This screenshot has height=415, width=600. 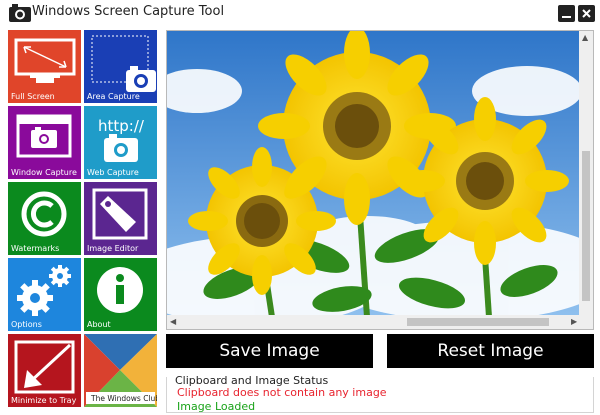 I want to click on the-windows-club-tile: The Windows Club, so click(x=120, y=370).